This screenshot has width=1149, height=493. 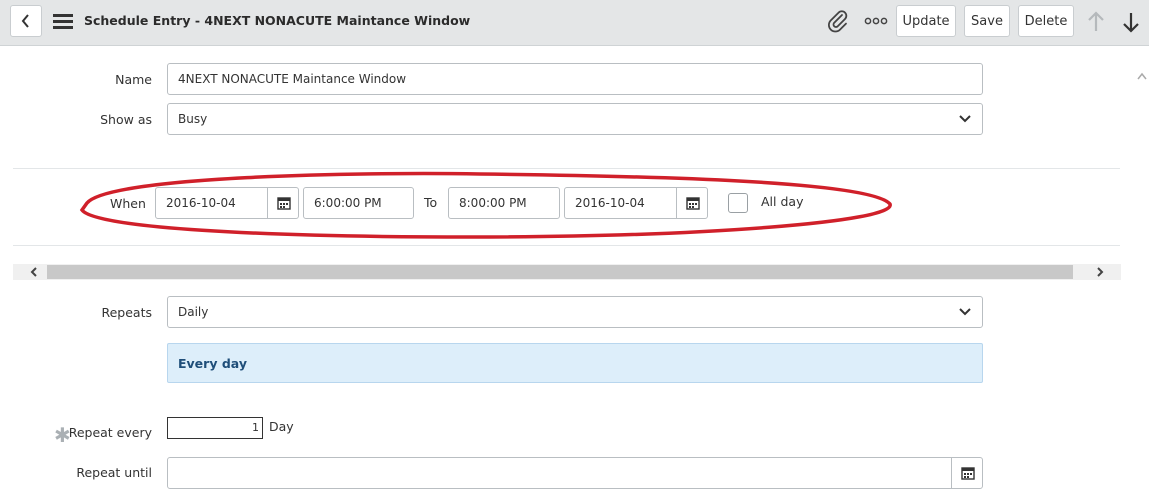 I want to click on repeat-every-value: 1, so click(x=255, y=427).